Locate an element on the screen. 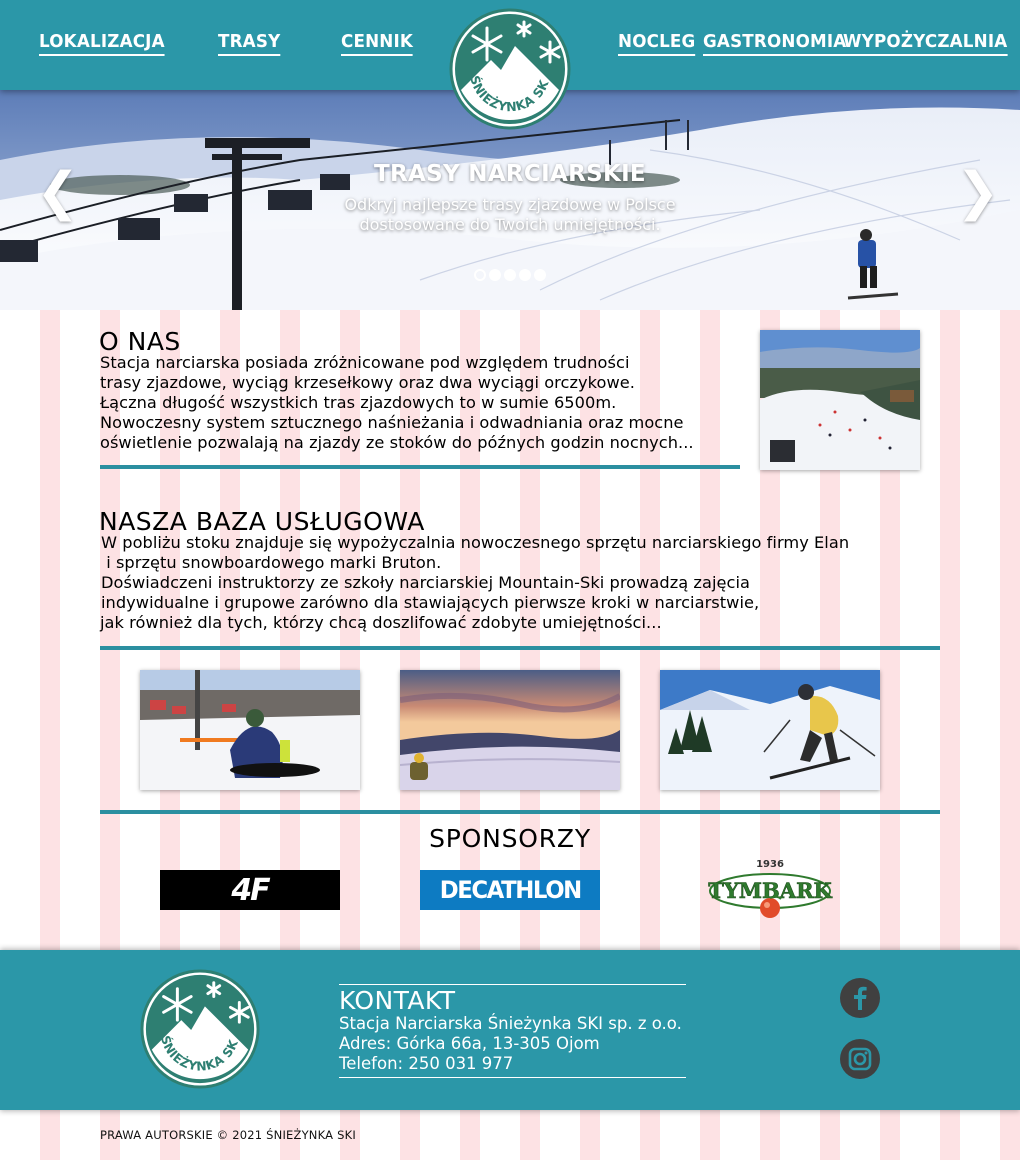 Image resolution: width=1020 pixels, height=1160 pixels. header-logo: ŚNIEŻYNKA SKI is located at coordinates (508, 65).